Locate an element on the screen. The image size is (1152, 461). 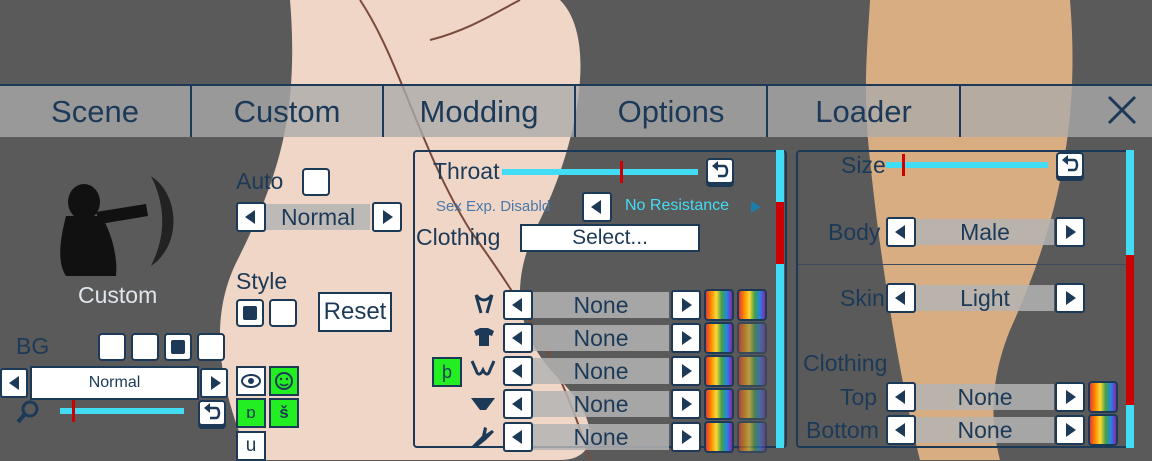
body-next-button is located at coordinates (1070, 232).